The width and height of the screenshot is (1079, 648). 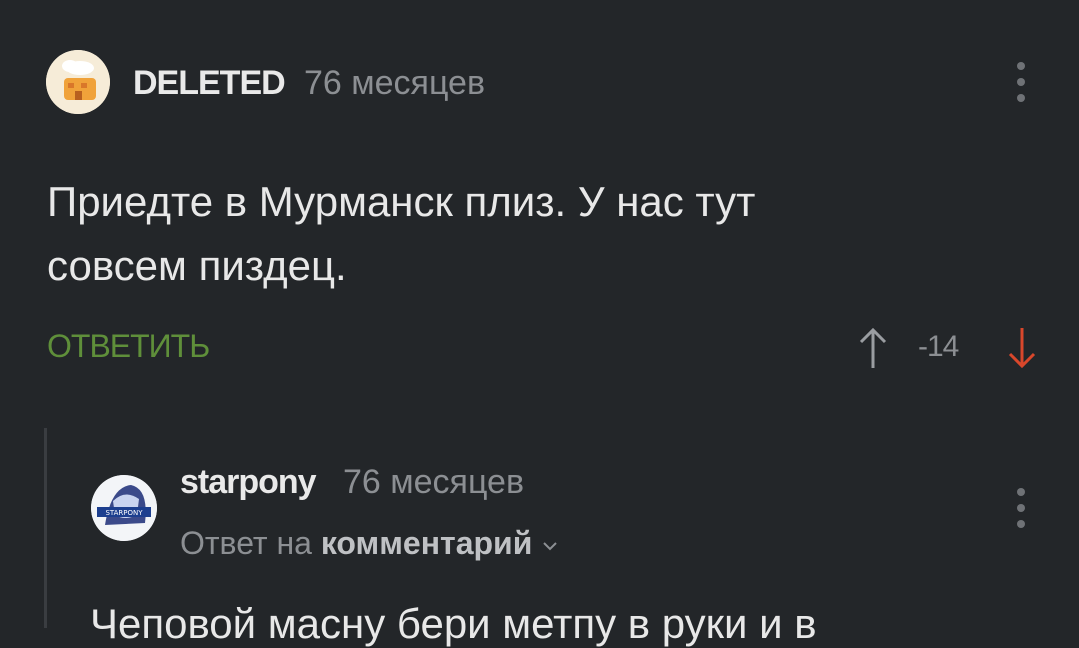 What do you see at coordinates (873, 348) in the screenshot?
I see `upvote-arrow-icon` at bounding box center [873, 348].